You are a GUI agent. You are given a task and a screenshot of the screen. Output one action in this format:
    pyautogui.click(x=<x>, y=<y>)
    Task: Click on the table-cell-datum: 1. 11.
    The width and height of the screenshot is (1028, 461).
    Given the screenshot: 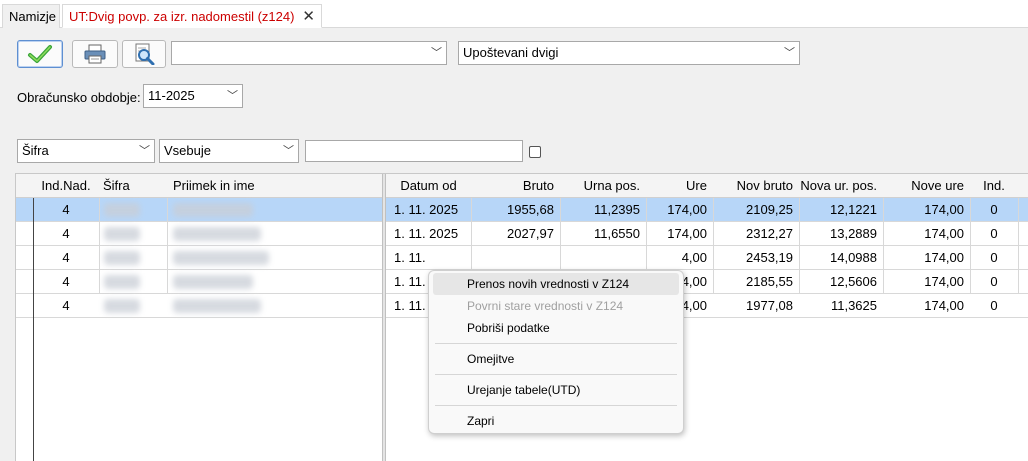 What is the action you would take?
    pyautogui.click(x=428, y=257)
    